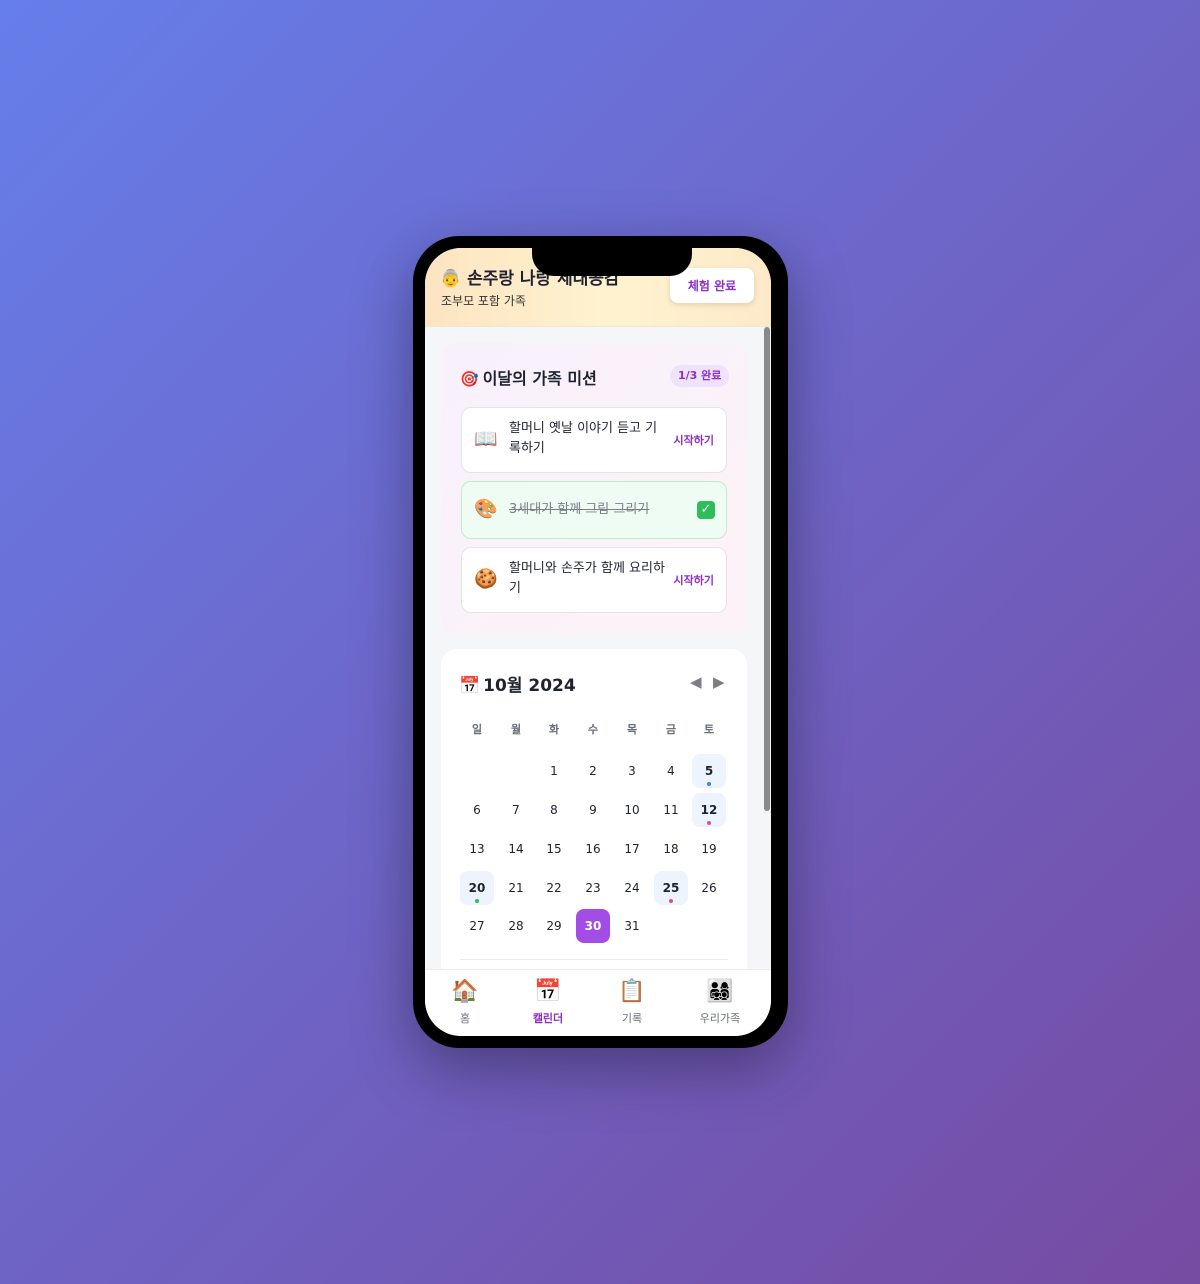 The width and height of the screenshot is (1200, 1284). Describe the element at coordinates (579, 509) in the screenshot. I see `mission-text: 3세대가 함께 그림 그리기` at that location.